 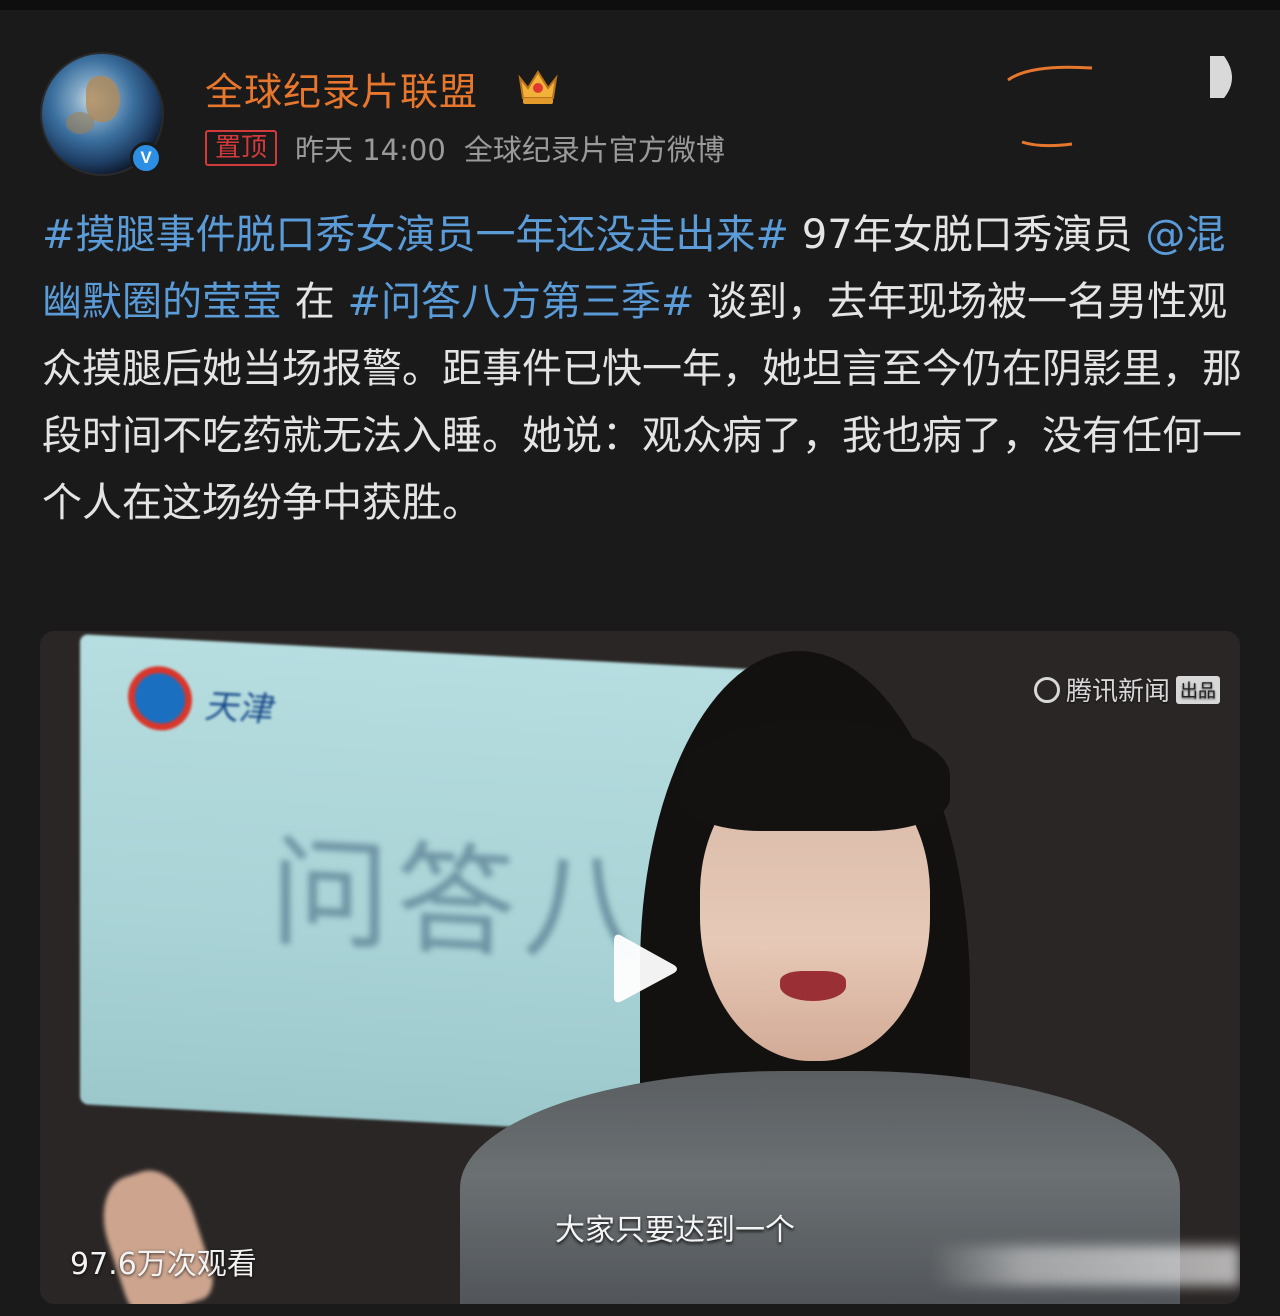 What do you see at coordinates (415, 235) in the screenshot?
I see `hashtag-link: #摸腿事件脱口秀女演员一年还没走出来#` at bounding box center [415, 235].